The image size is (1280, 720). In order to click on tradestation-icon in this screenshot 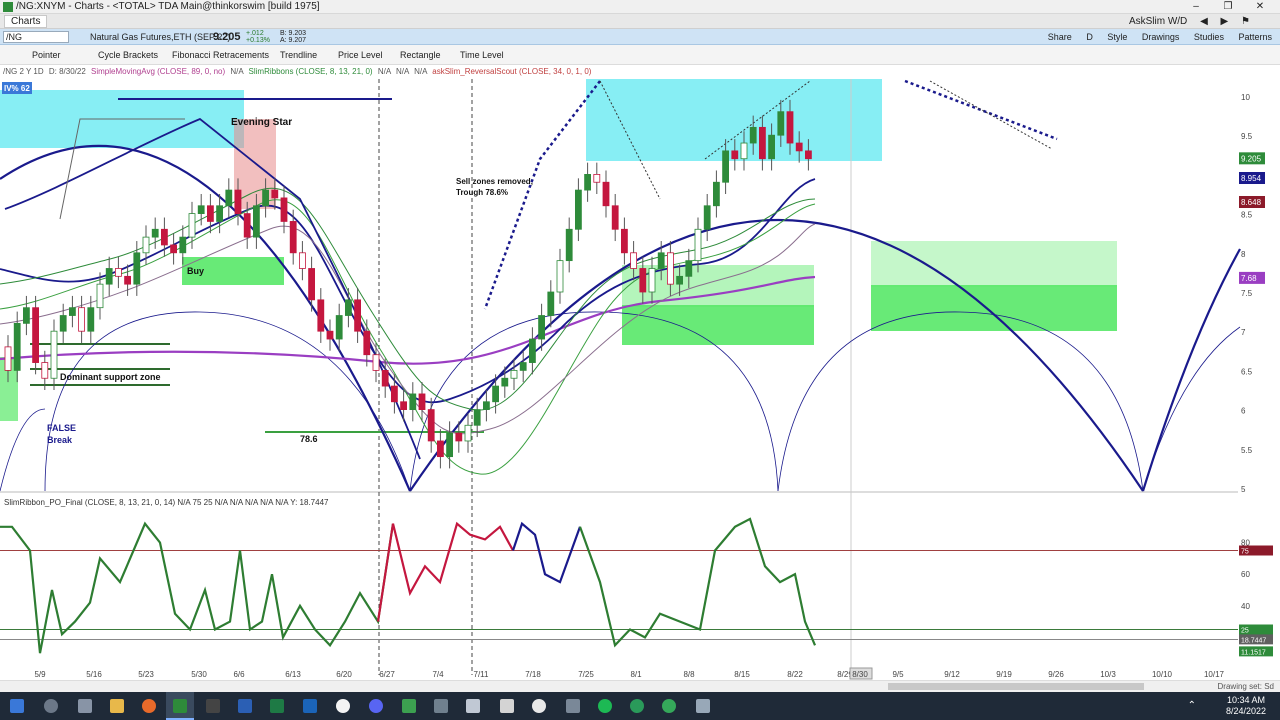, I will do `click(213, 706)`.